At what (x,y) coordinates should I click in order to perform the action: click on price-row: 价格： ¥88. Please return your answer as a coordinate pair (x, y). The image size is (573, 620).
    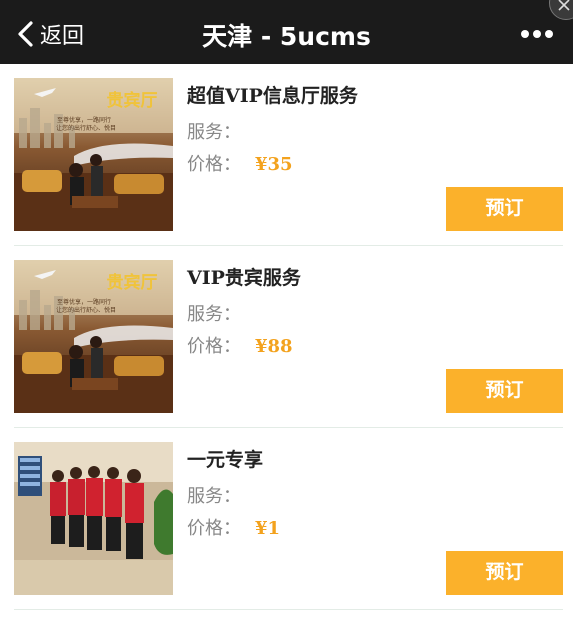
    Looking at the image, I should click on (240, 345).